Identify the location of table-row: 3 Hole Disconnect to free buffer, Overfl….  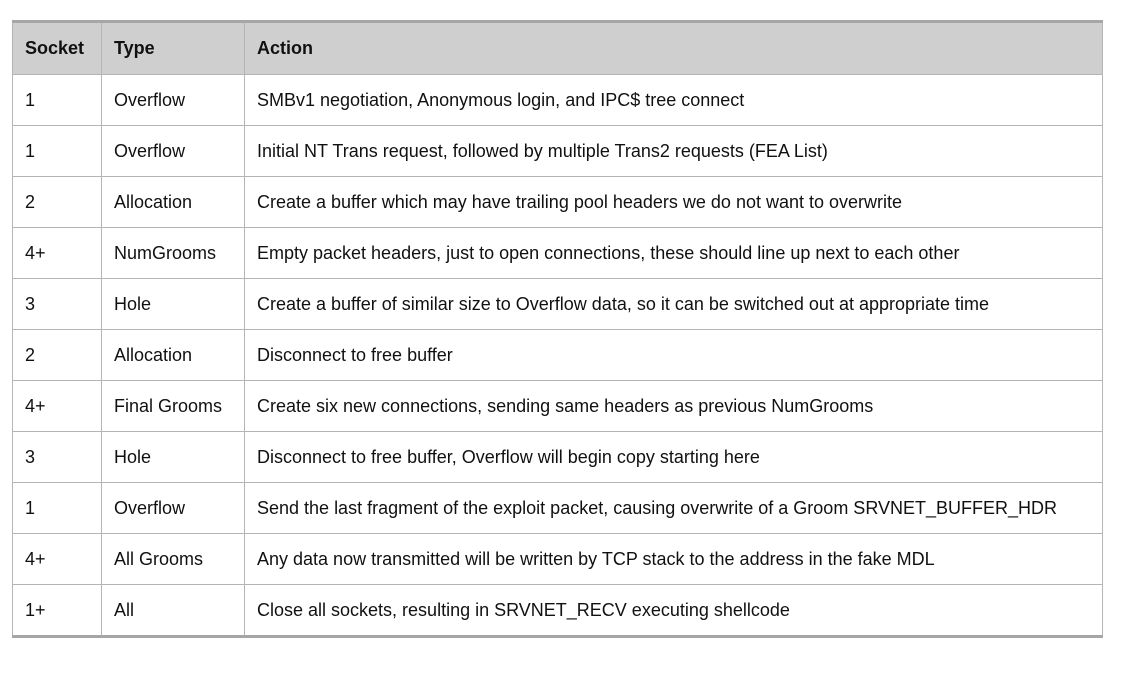
(557, 457).